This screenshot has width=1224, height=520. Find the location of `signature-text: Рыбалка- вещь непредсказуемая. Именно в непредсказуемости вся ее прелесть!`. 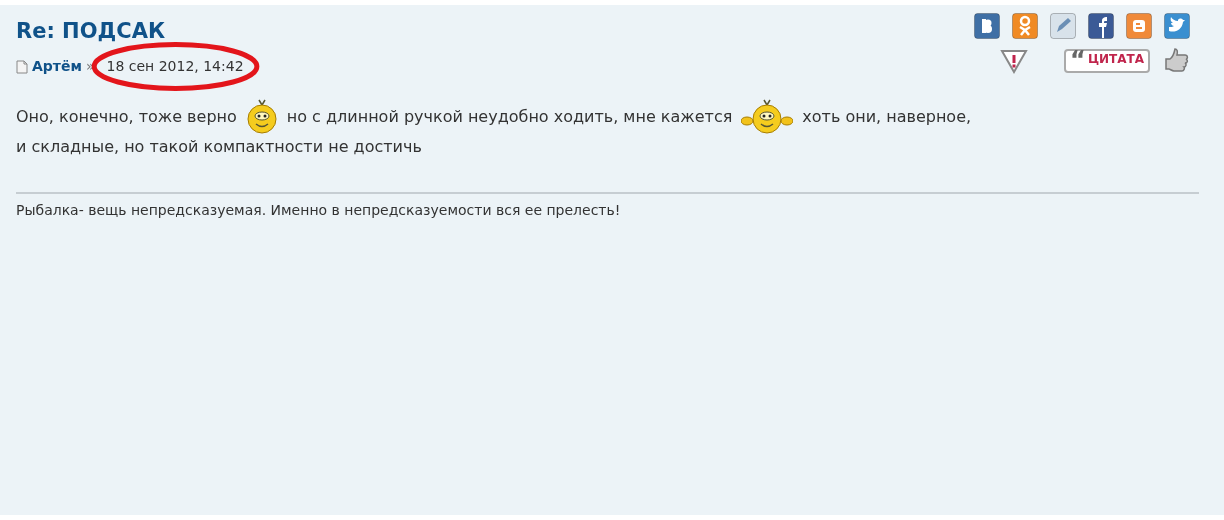

signature-text: Рыбалка- вещь непредсказуемая. Именно в непредсказуемости вся ее прелесть! is located at coordinates (607, 207).